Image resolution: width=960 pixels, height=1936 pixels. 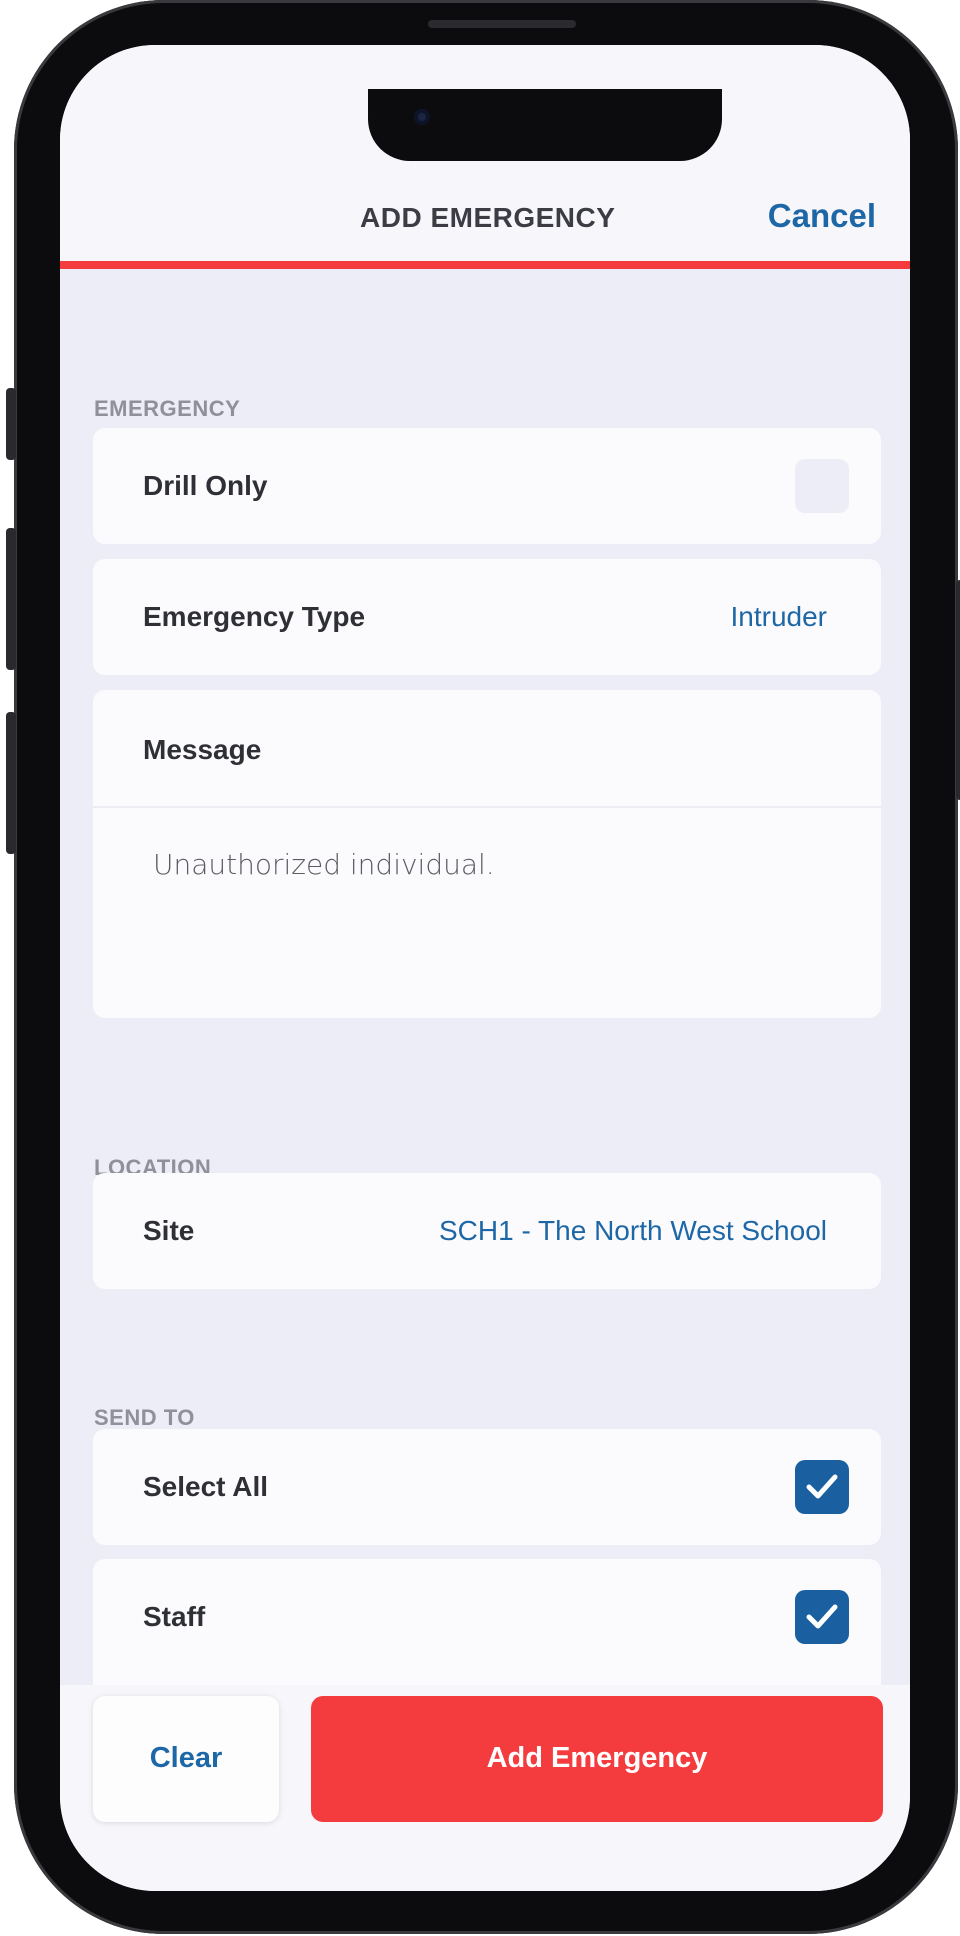 What do you see at coordinates (11, 599) in the screenshot?
I see `volume-up-button` at bounding box center [11, 599].